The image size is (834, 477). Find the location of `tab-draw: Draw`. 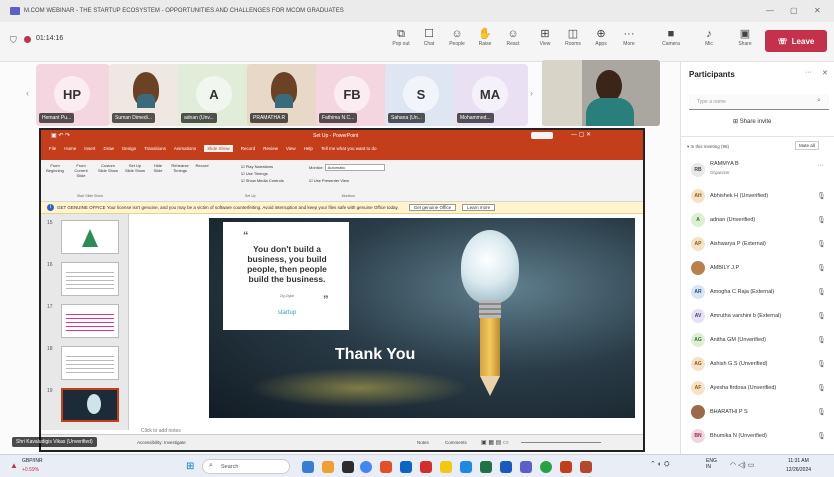

tab-draw: Draw is located at coordinates (109, 149).